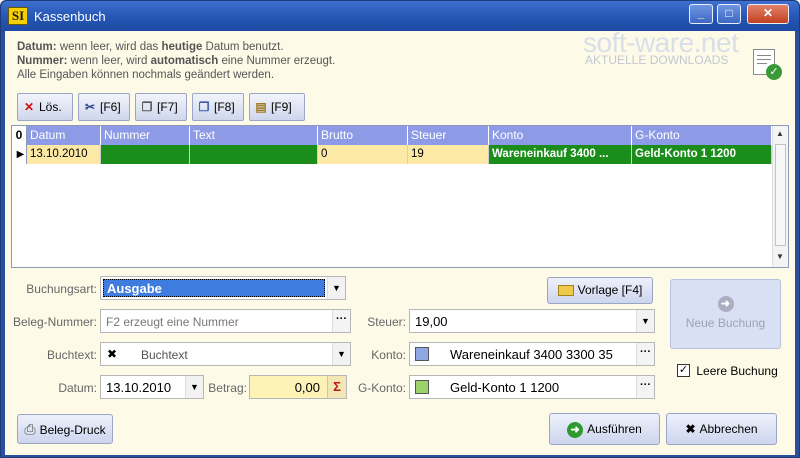 This screenshot has width=800, height=458. I want to click on leere-buchung-checkbox: ✓ Leere Buchung, so click(727, 370).